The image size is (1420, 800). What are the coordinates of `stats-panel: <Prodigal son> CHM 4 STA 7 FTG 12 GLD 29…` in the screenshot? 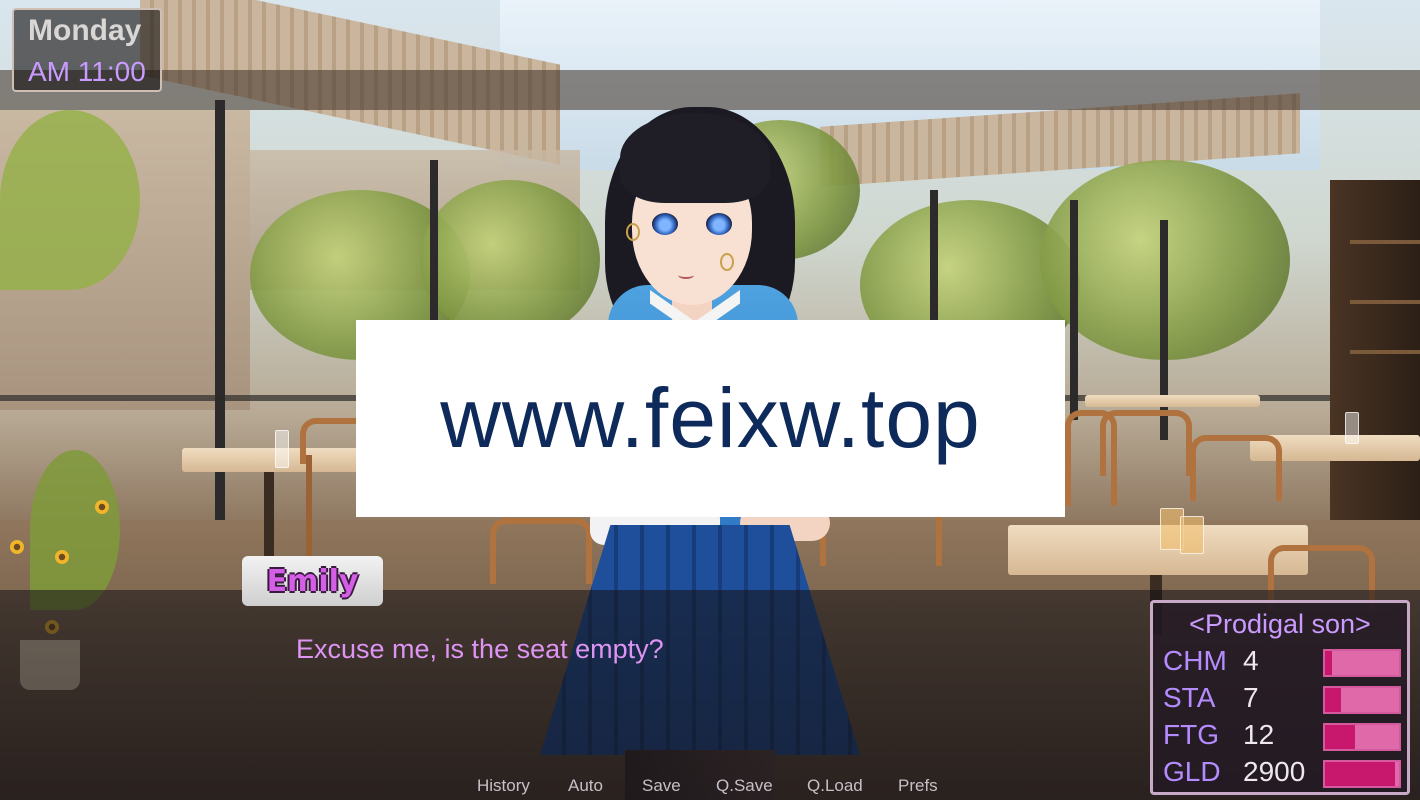 It's located at (1280, 697).